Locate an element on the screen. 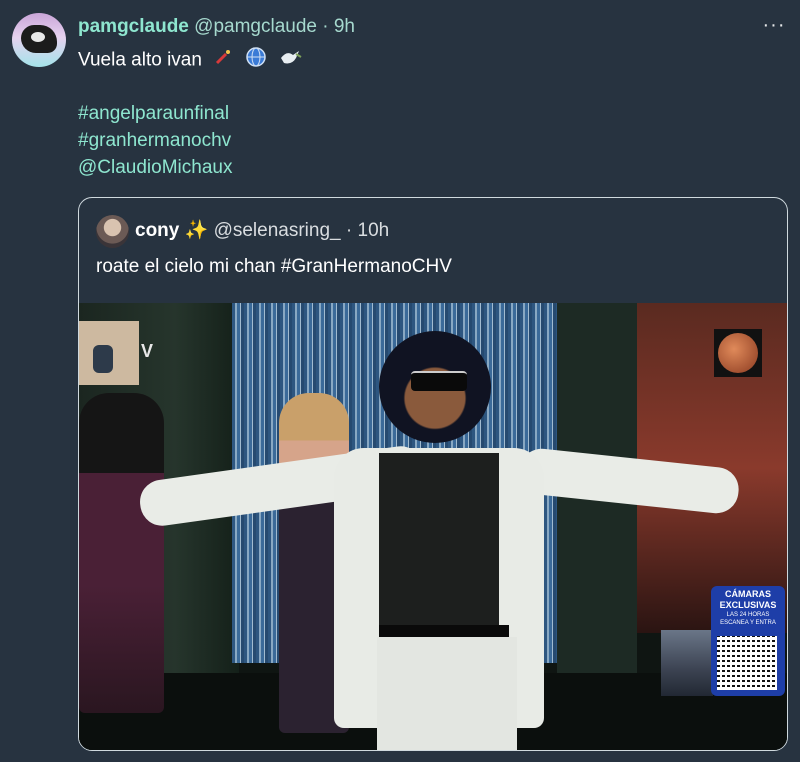  dove-emoji-icon is located at coordinates (290, 60).